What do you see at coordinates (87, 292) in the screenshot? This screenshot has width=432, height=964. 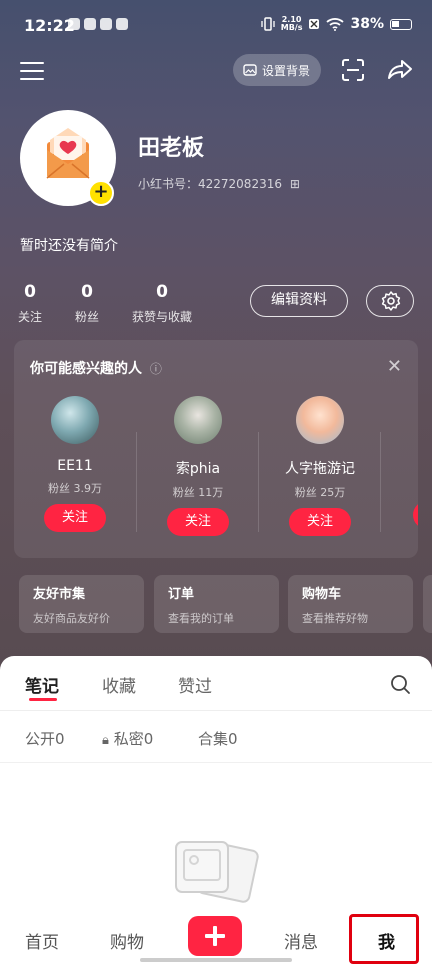 I see `stat-followers-count: 0` at bounding box center [87, 292].